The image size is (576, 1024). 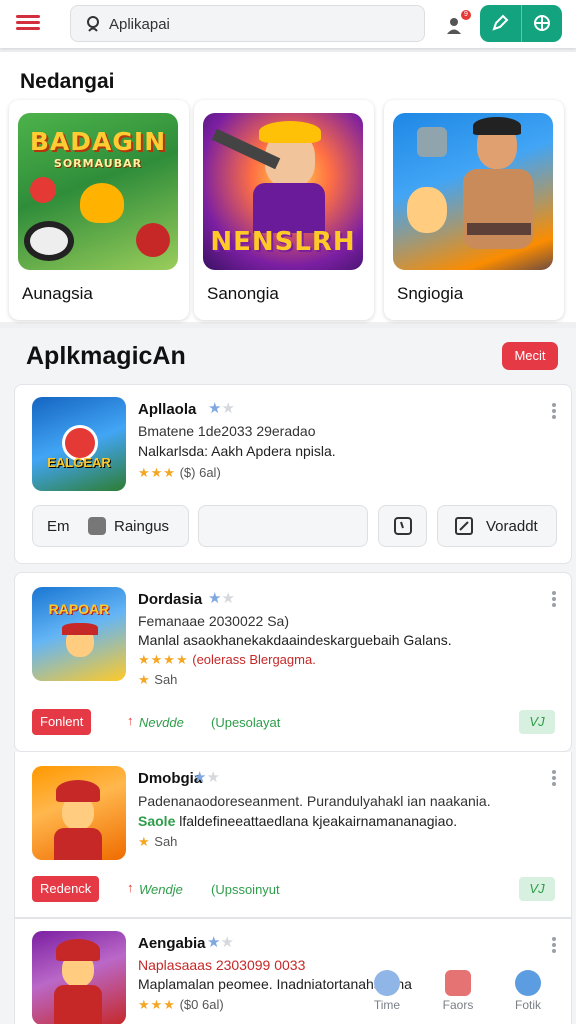 I want to click on open-button: Voraddt, so click(x=497, y=526).